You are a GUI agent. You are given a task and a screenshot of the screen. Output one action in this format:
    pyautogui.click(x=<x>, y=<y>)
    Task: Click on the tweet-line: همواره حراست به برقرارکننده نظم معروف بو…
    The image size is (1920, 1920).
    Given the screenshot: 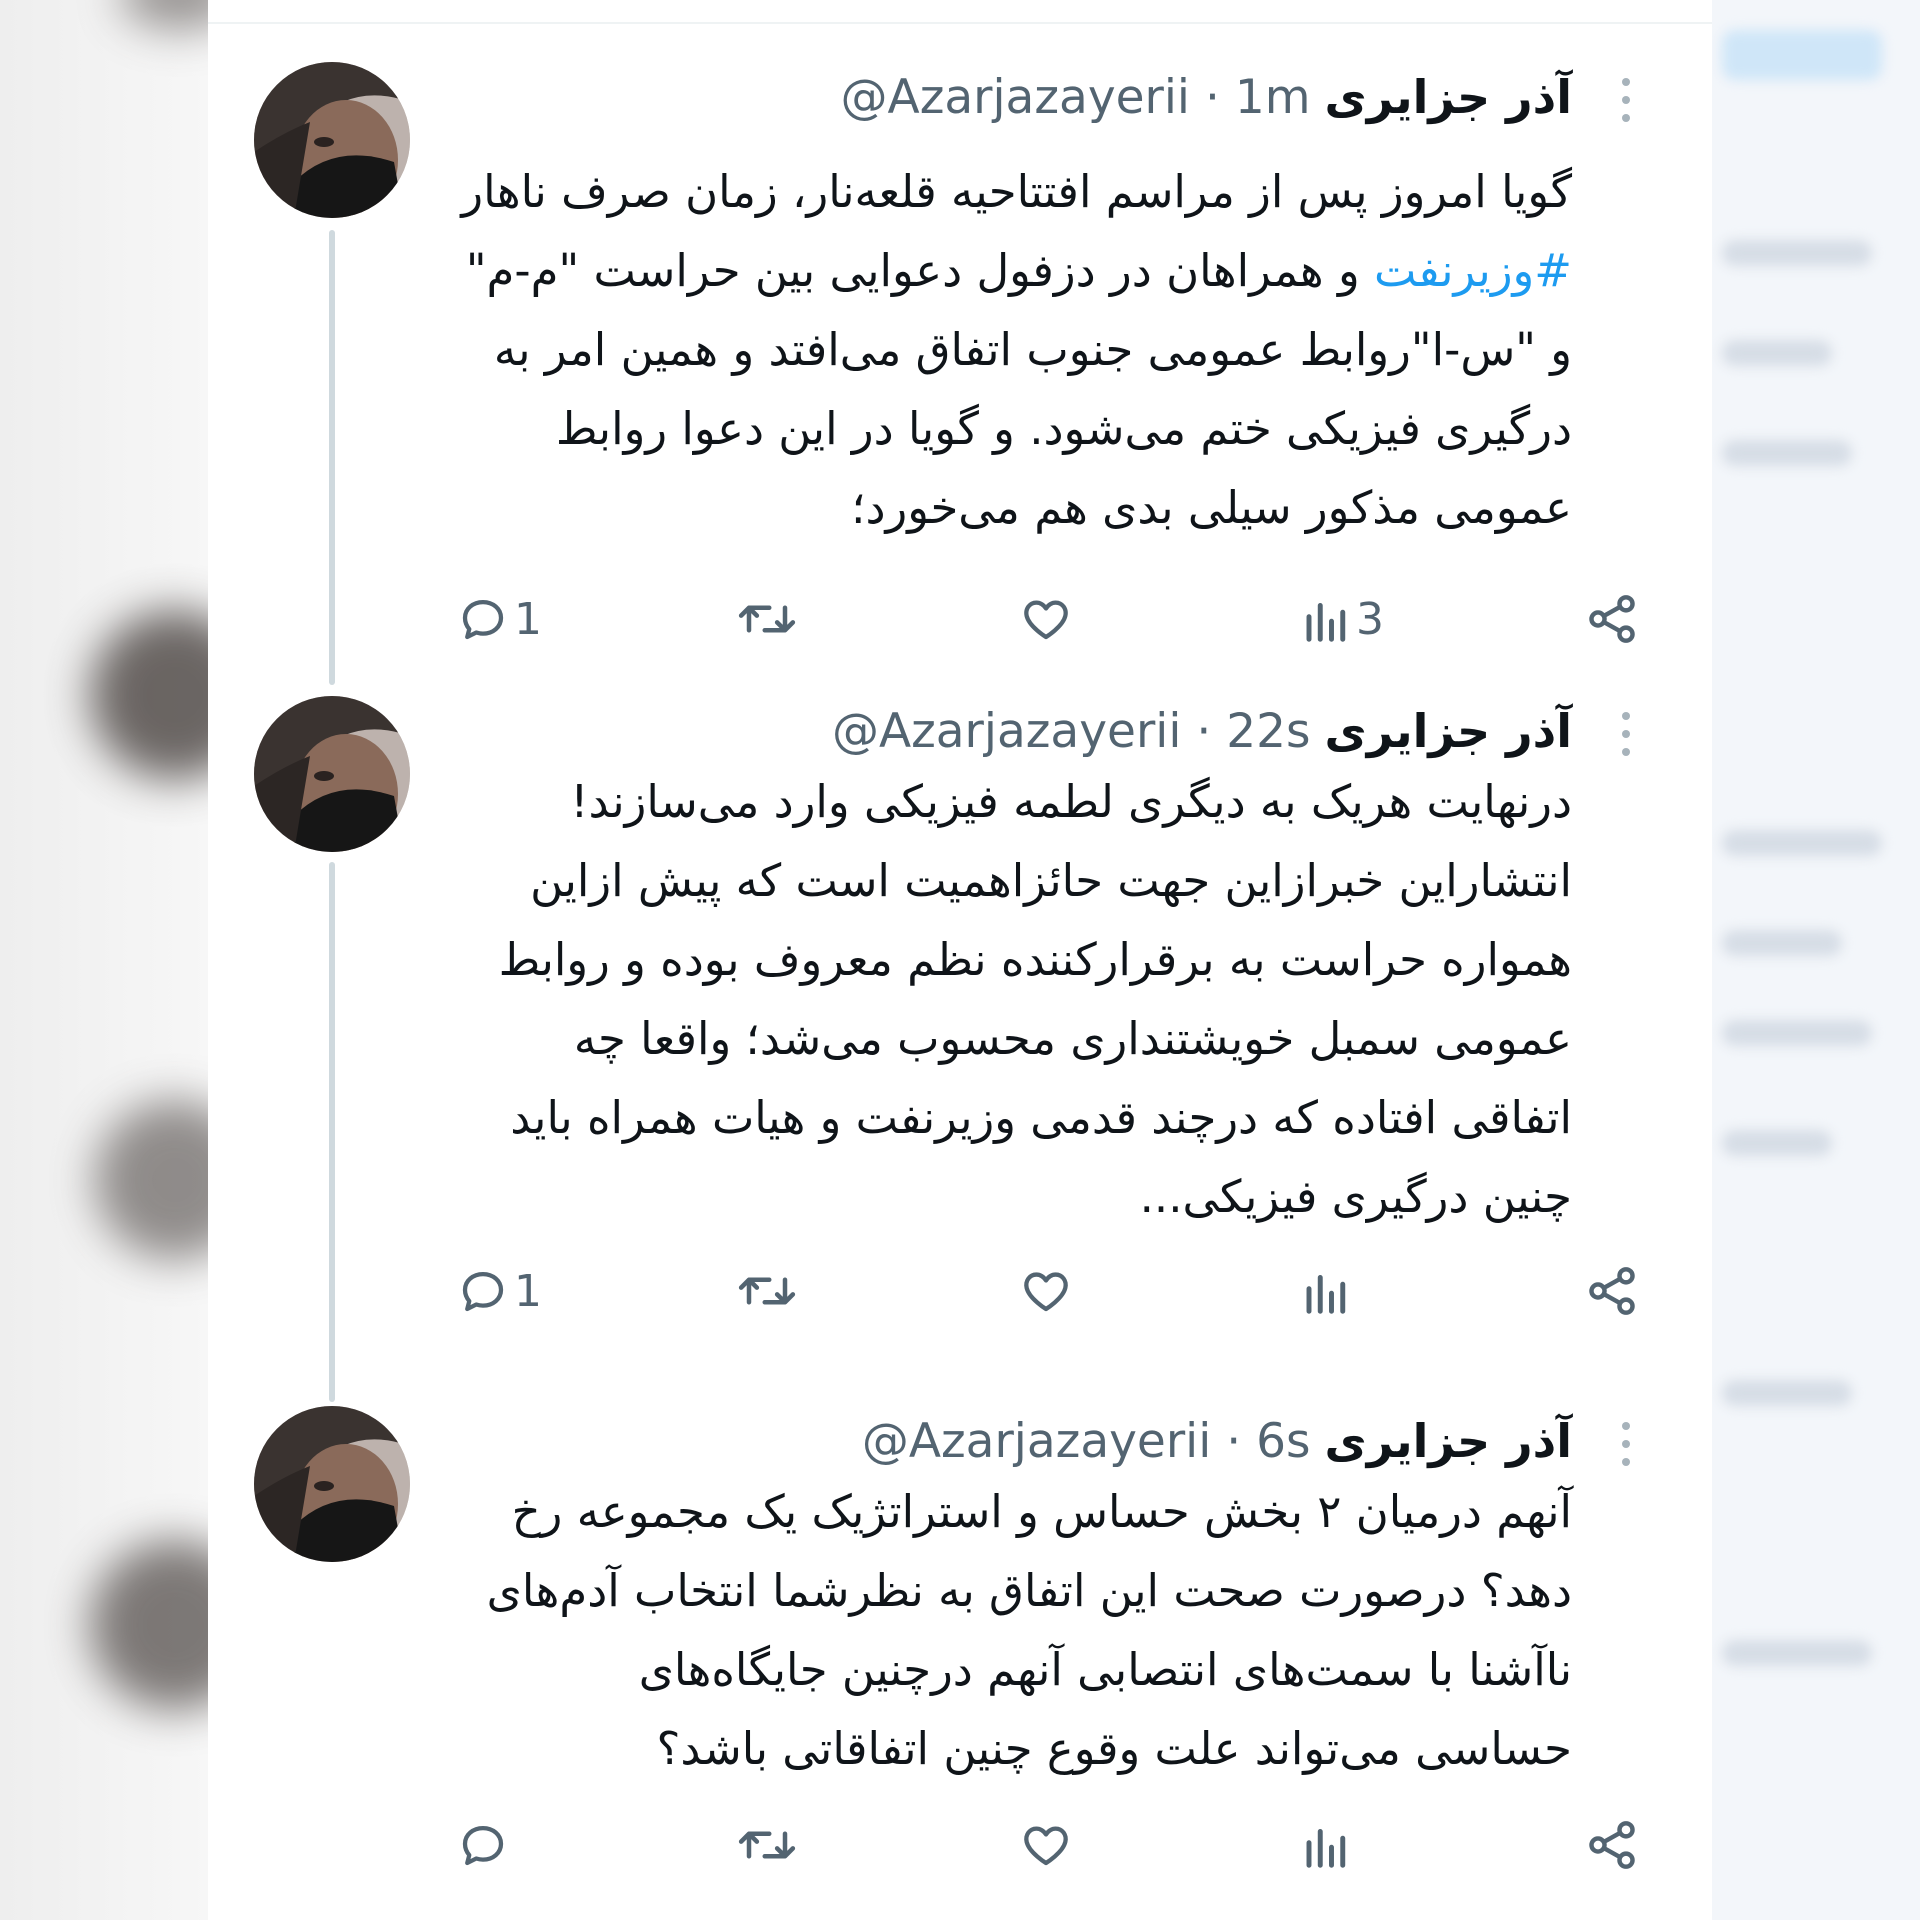 What is the action you would take?
    pyautogui.click(x=1035, y=959)
    